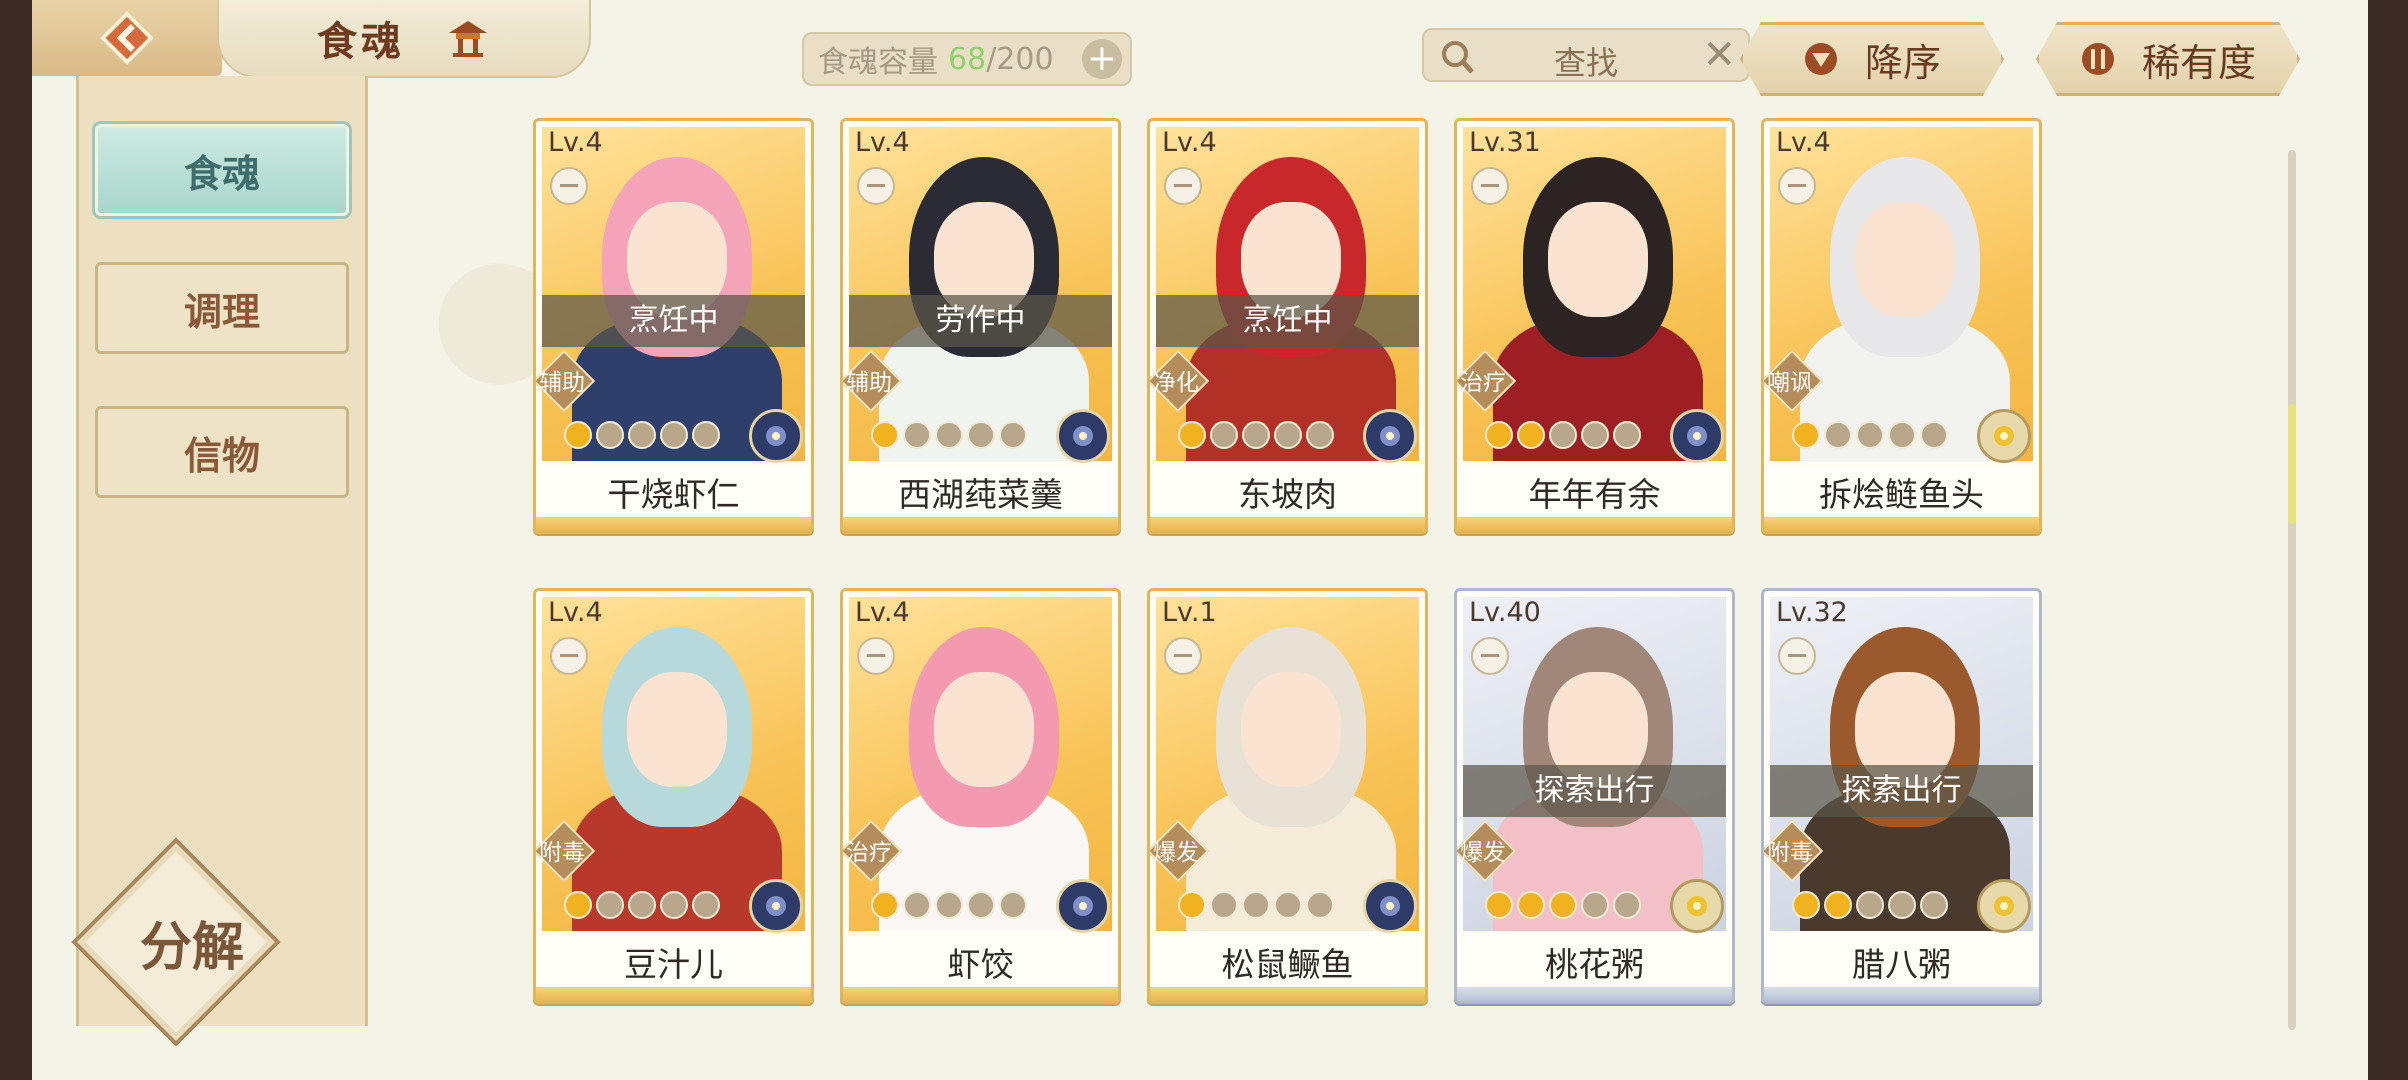  I want to click on food-soul-card: Lv.32 探索出行 附毒 腊八粥, so click(1901, 796).